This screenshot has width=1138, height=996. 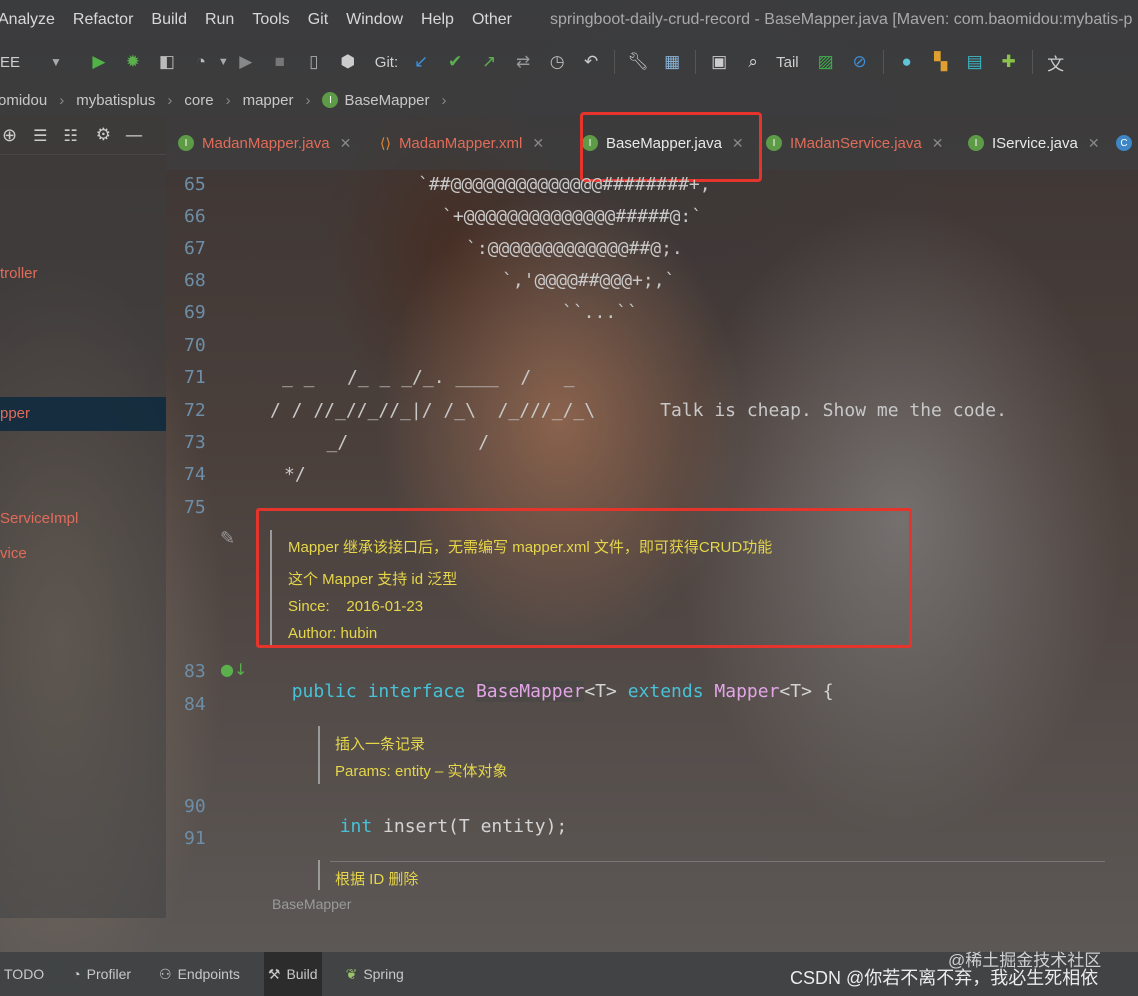 I want to click on editor-breadcrumb-footer: BaseMapper, so click(x=652, y=904).